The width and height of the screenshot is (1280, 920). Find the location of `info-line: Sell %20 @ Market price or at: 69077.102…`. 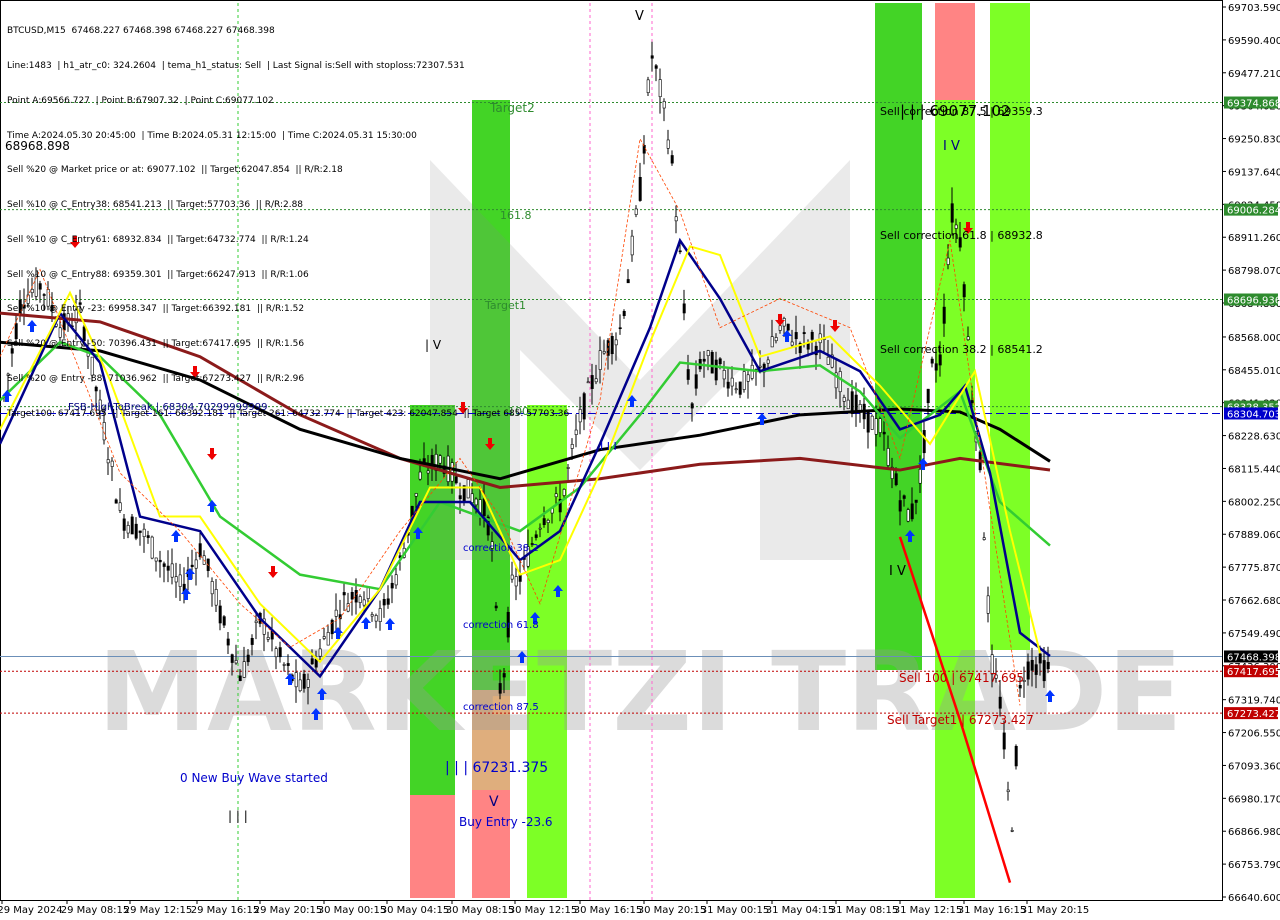

info-line: Sell %20 @ Market price or at: 69077.102… is located at coordinates (175, 170).